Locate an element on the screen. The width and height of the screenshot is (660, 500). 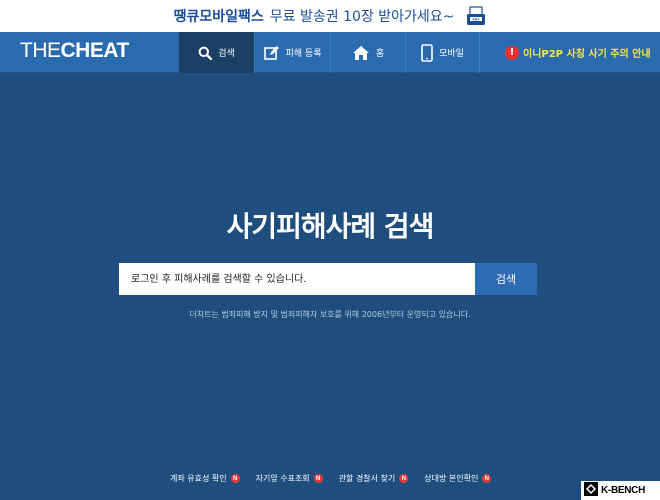
nav-mobile: 모바일 is located at coordinates (442, 52).